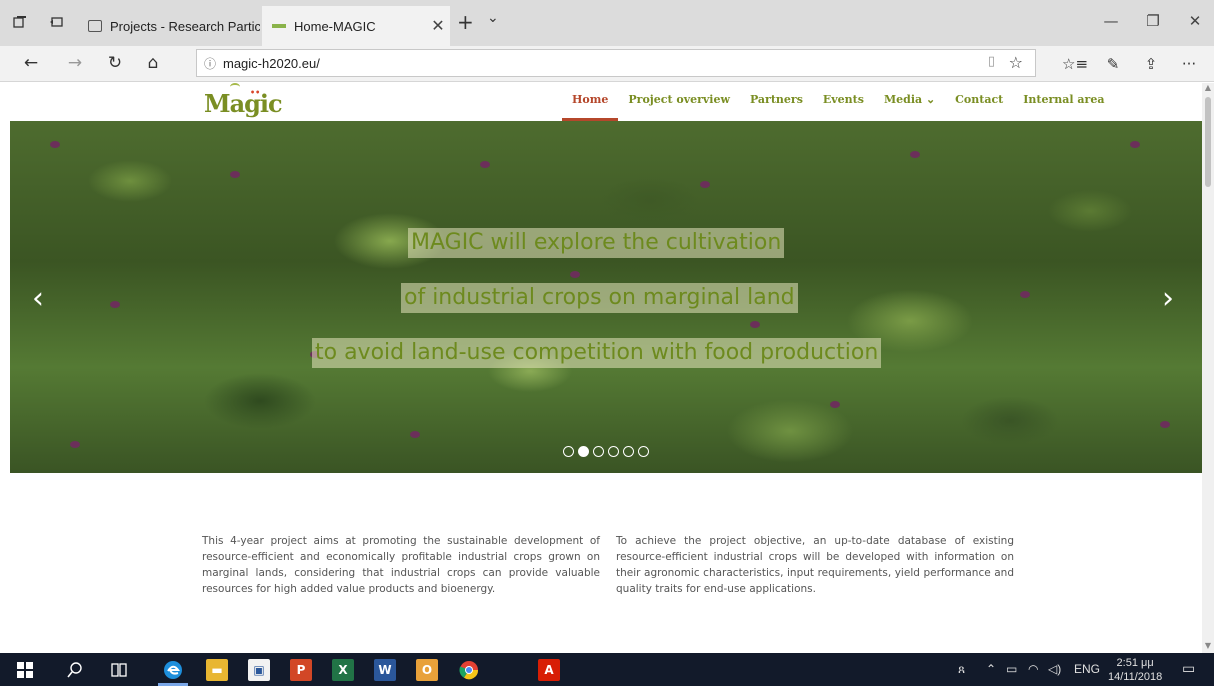 The image size is (1214, 686). What do you see at coordinates (1208, 89) in the screenshot?
I see `scroll-up-icon: ▲` at bounding box center [1208, 89].